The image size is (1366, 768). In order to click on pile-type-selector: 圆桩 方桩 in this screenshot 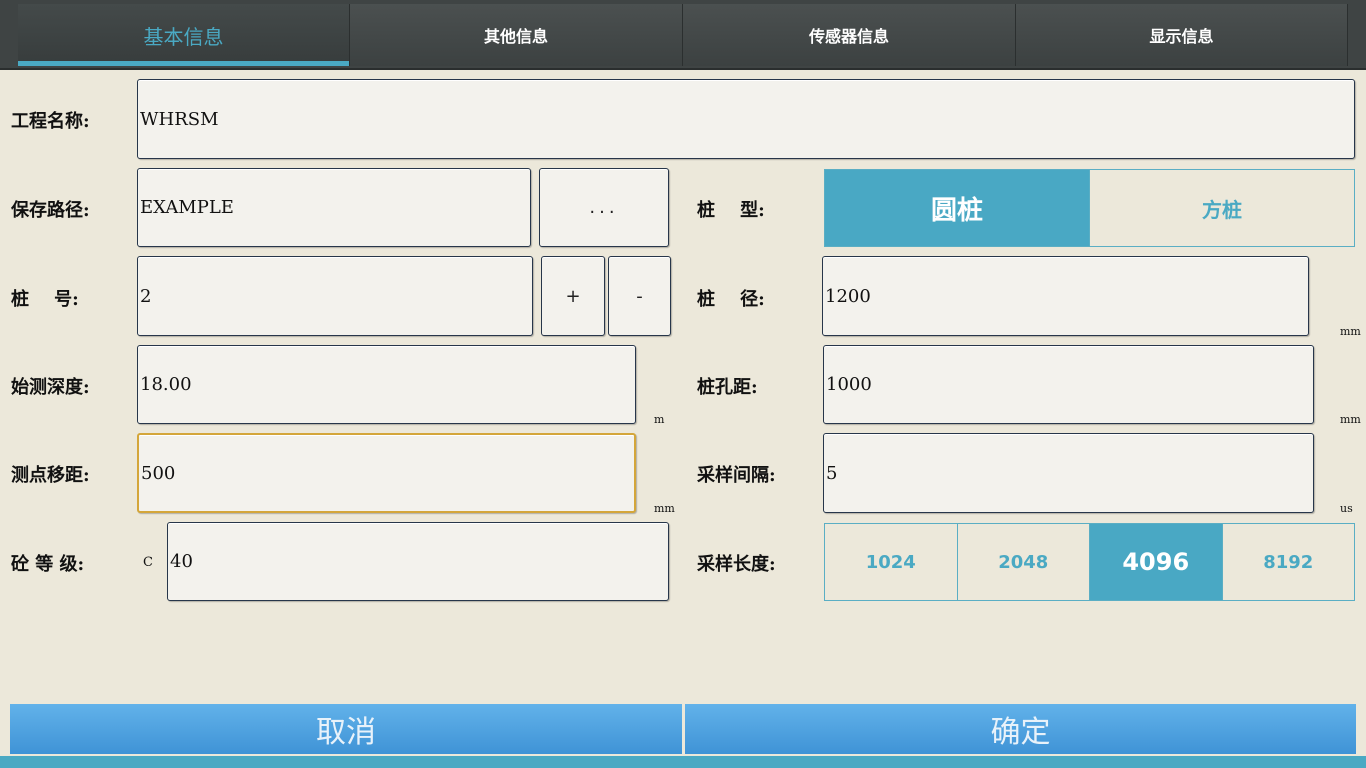, I will do `click(1089, 208)`.